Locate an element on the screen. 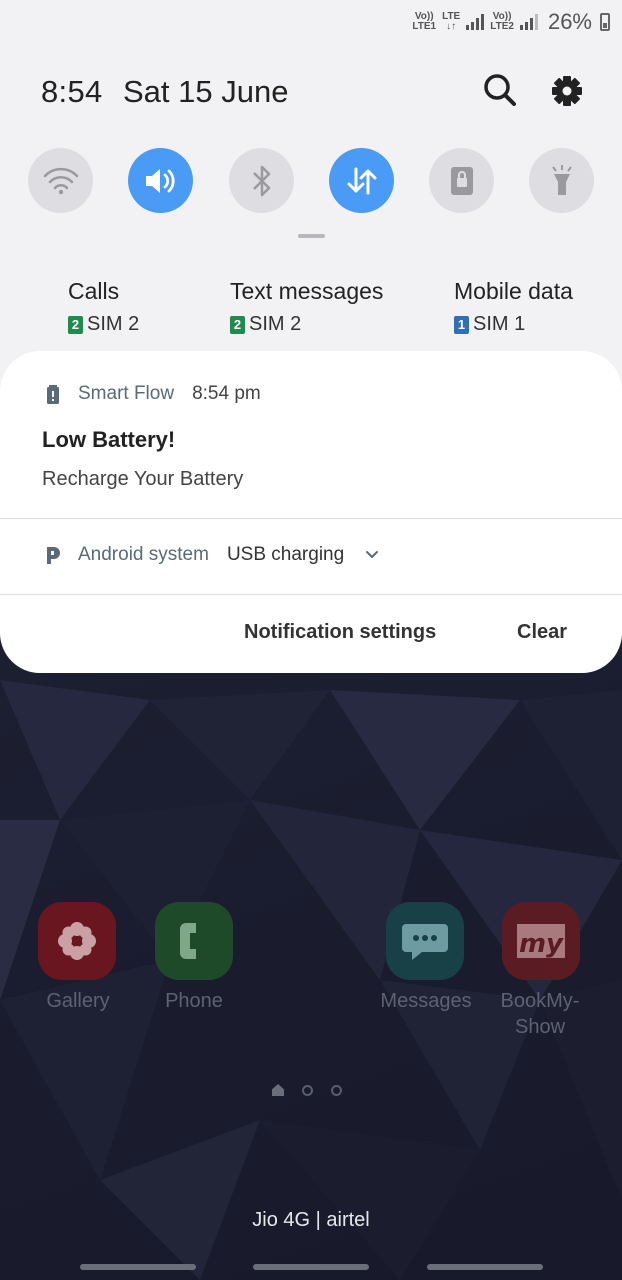 Image resolution: width=622 pixels, height=1280 pixels. notification-actions: Notification settings Clear is located at coordinates (311, 634).